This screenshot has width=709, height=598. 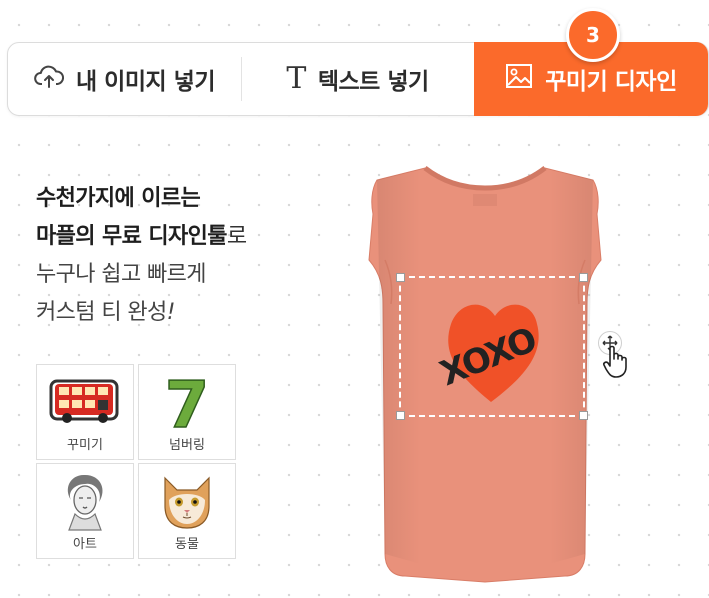 I want to click on category-animal: 동물, so click(x=187, y=511).